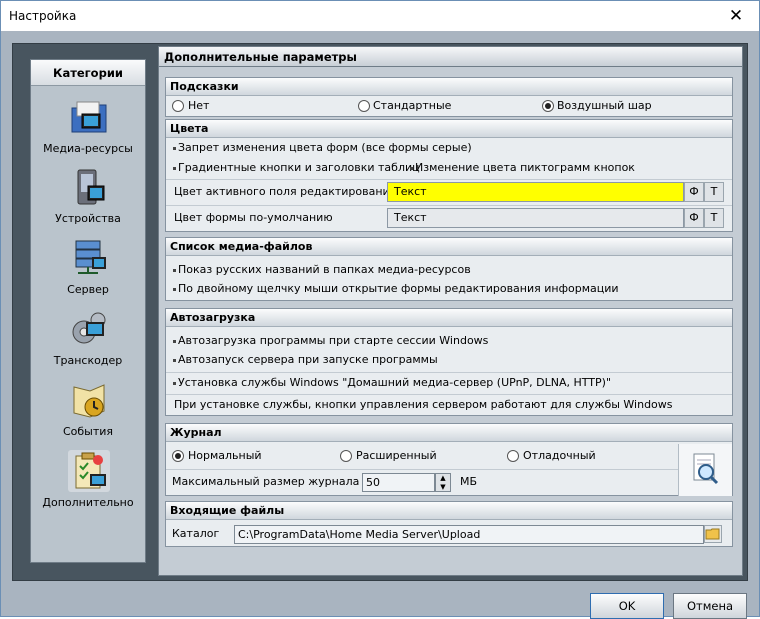  I want to click on group-title: Подсказки, so click(449, 87).